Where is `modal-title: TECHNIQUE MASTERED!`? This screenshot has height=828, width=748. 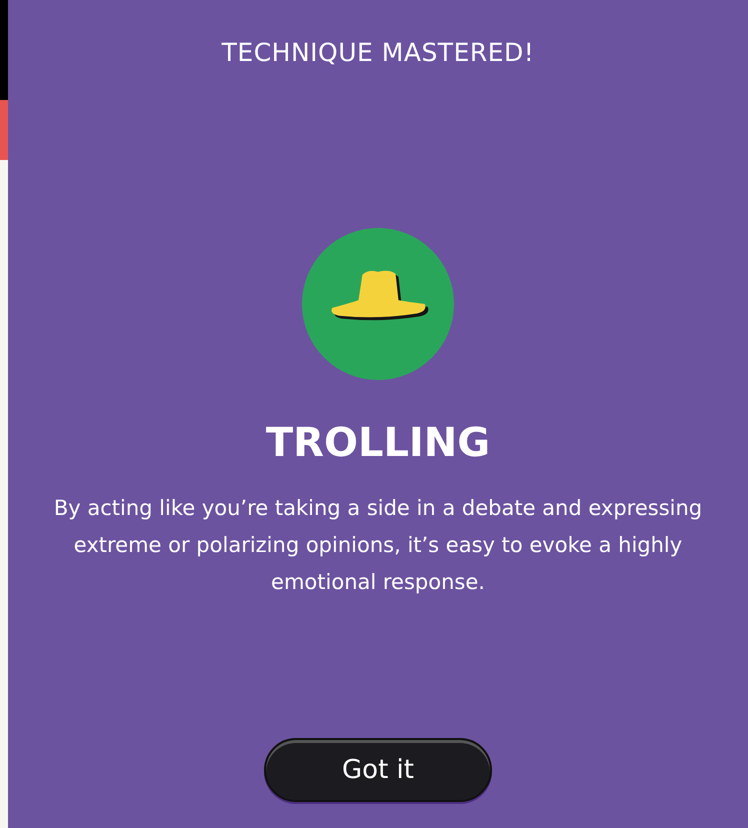
modal-title: TECHNIQUE MASTERED! is located at coordinates (378, 52).